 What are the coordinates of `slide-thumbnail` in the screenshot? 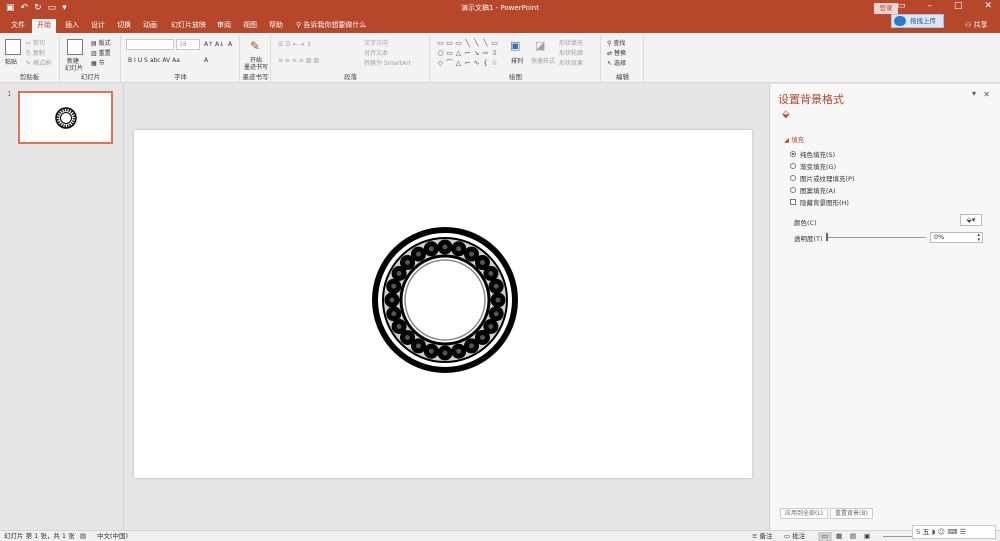 It's located at (65, 117).